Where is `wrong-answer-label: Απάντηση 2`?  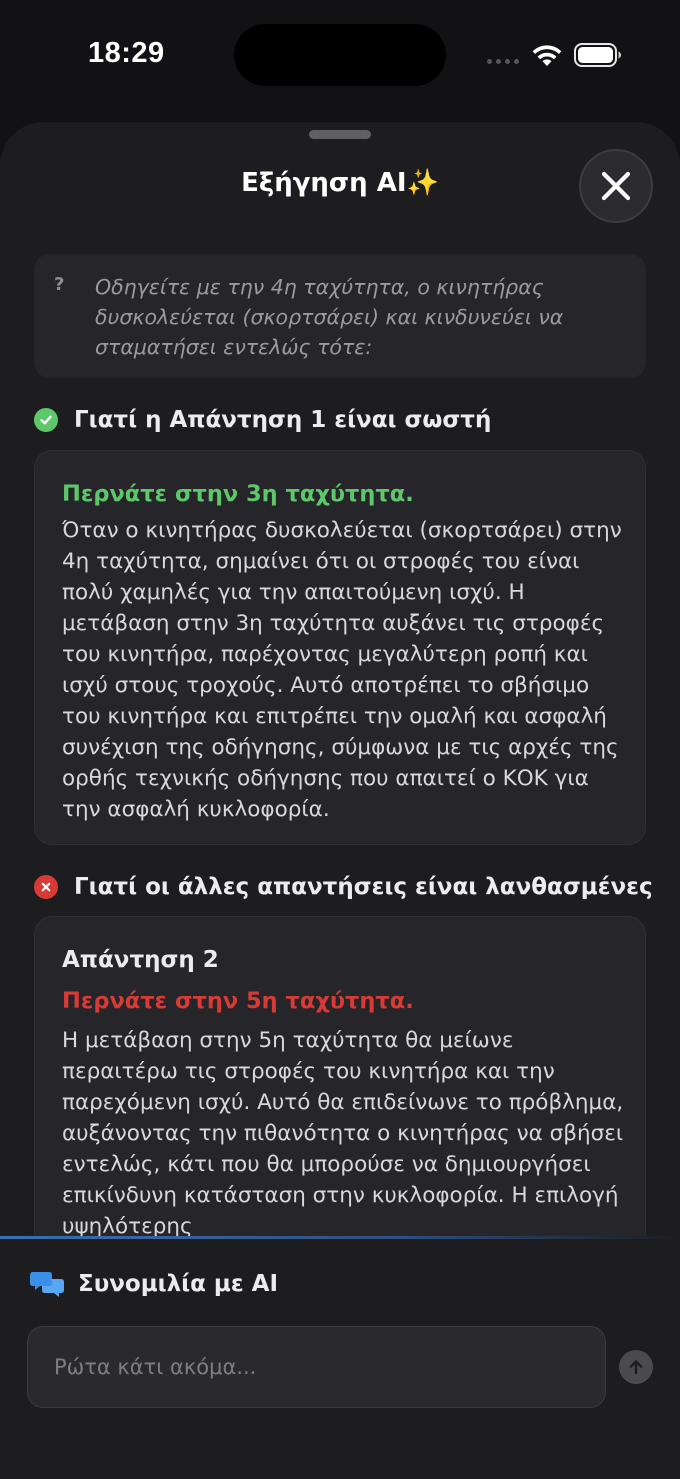 wrong-answer-label: Απάντηση 2 is located at coordinates (140, 960).